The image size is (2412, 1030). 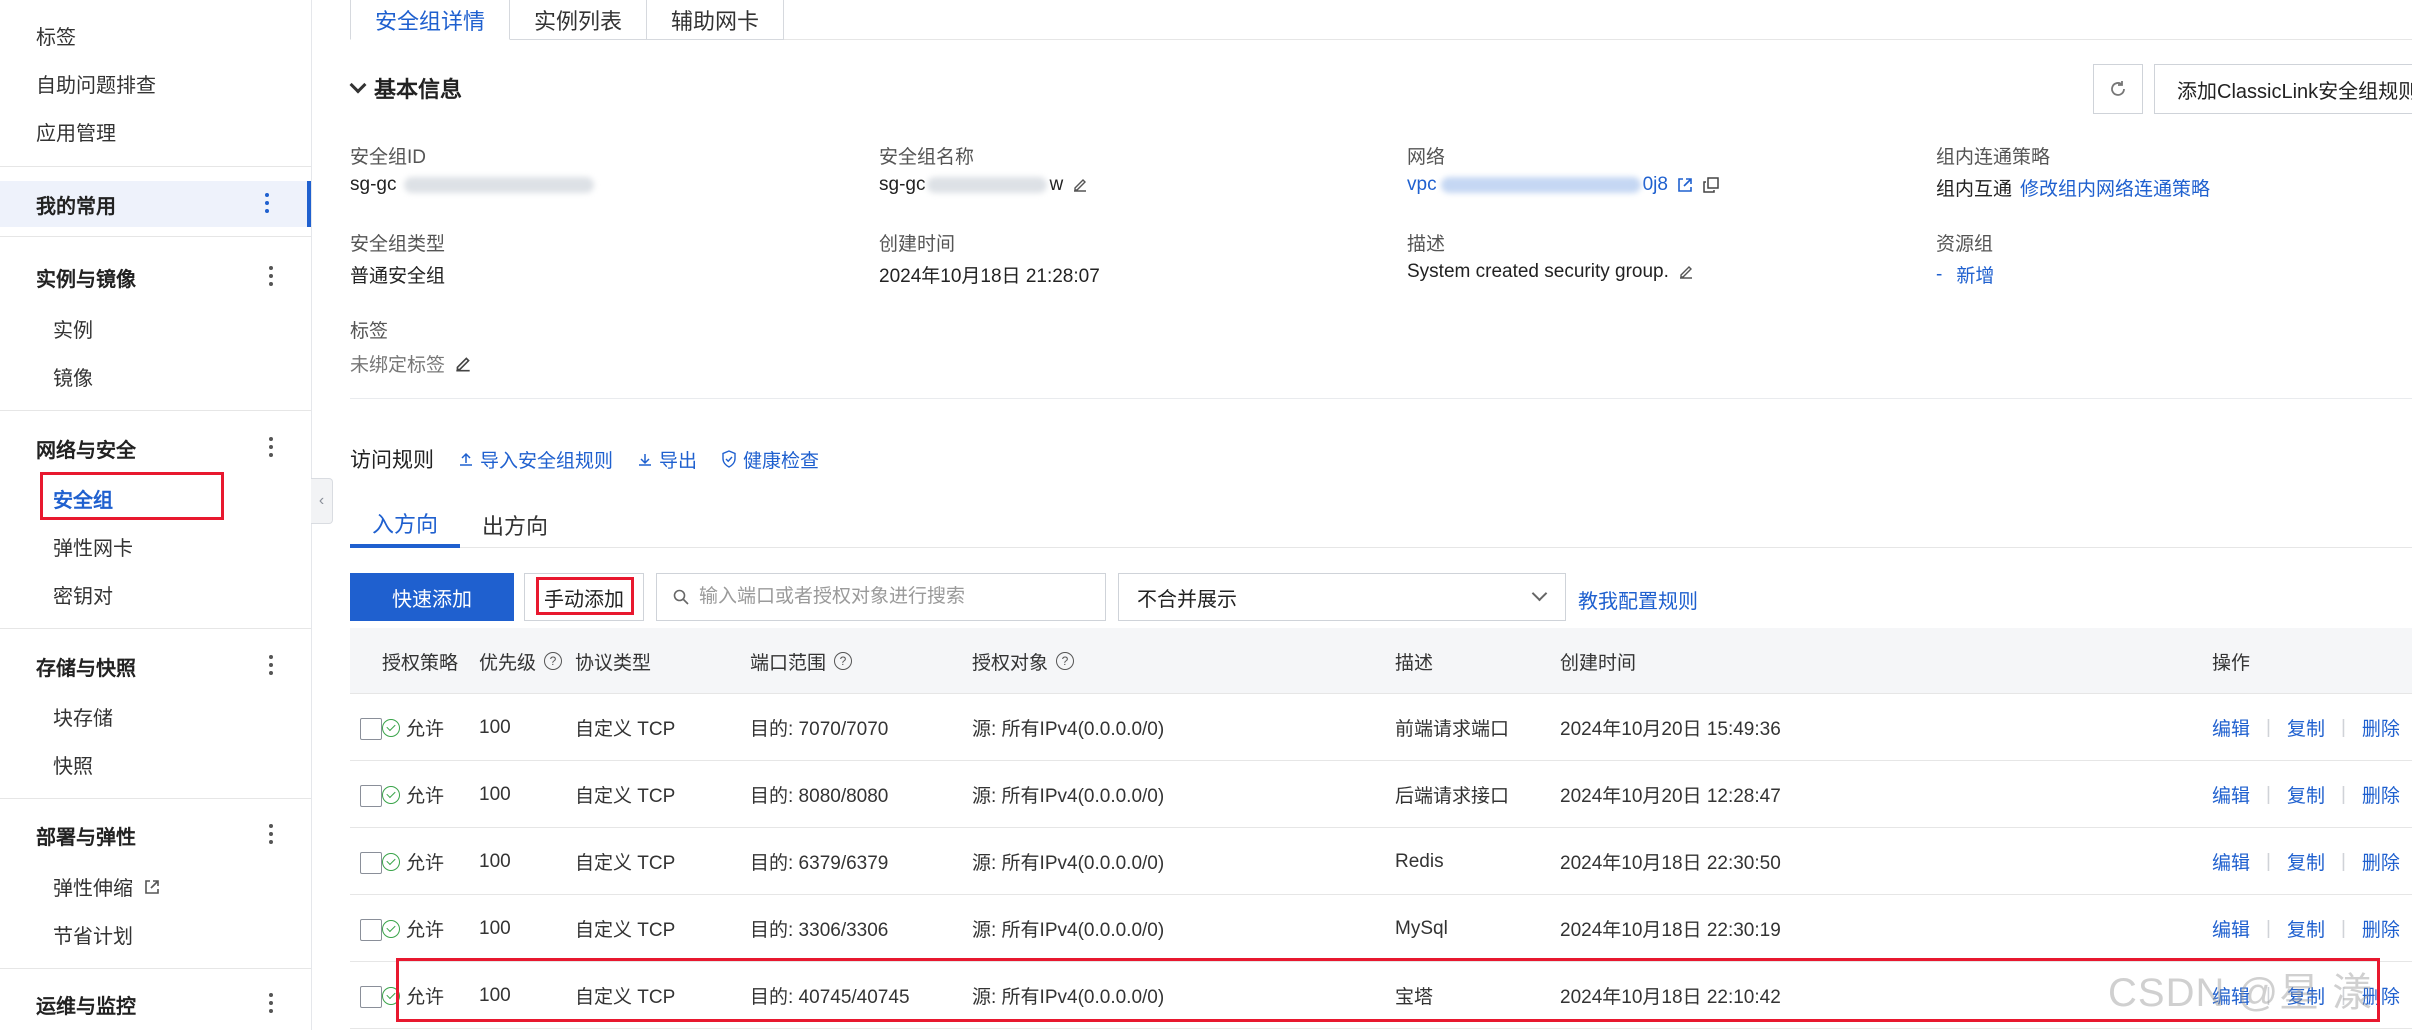 I want to click on add-classiclink-rule-button: 添加ClassicLink安全组规则, so click(x=2283, y=89).